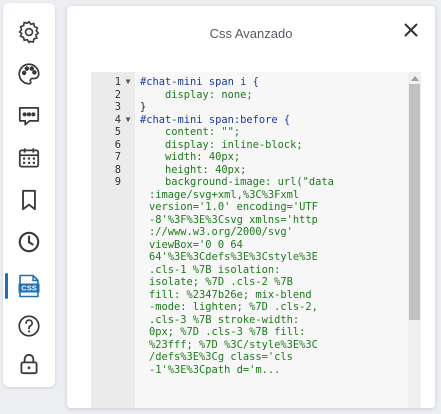 Image resolution: width=441 pixels, height=414 pixels. I want to click on line-number: 3, so click(117, 107).